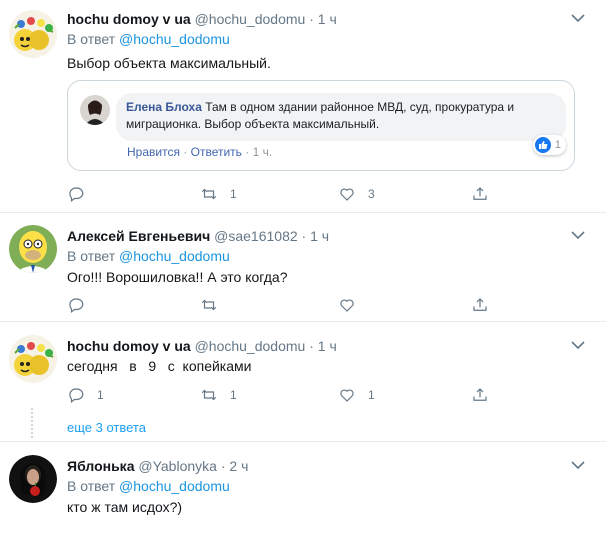 The width and height of the screenshot is (606, 547). I want to click on embed-reaction-count: 1, so click(557, 145).